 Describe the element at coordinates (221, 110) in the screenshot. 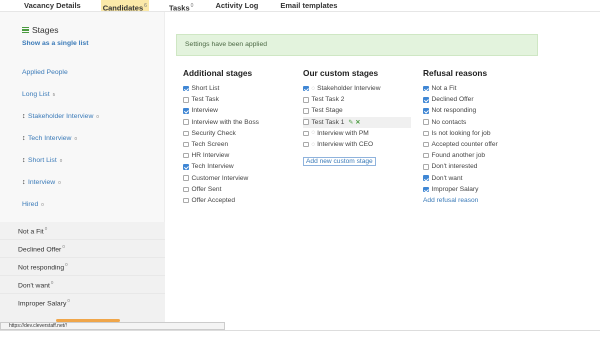

I see `stage-option-row: Interview` at that location.